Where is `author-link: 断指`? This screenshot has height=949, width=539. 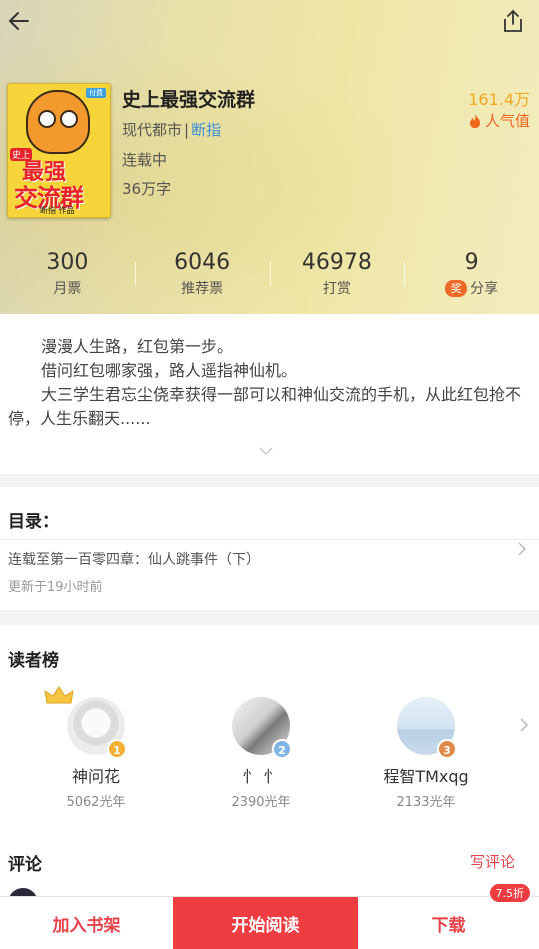 author-link: 断指 is located at coordinates (206, 130).